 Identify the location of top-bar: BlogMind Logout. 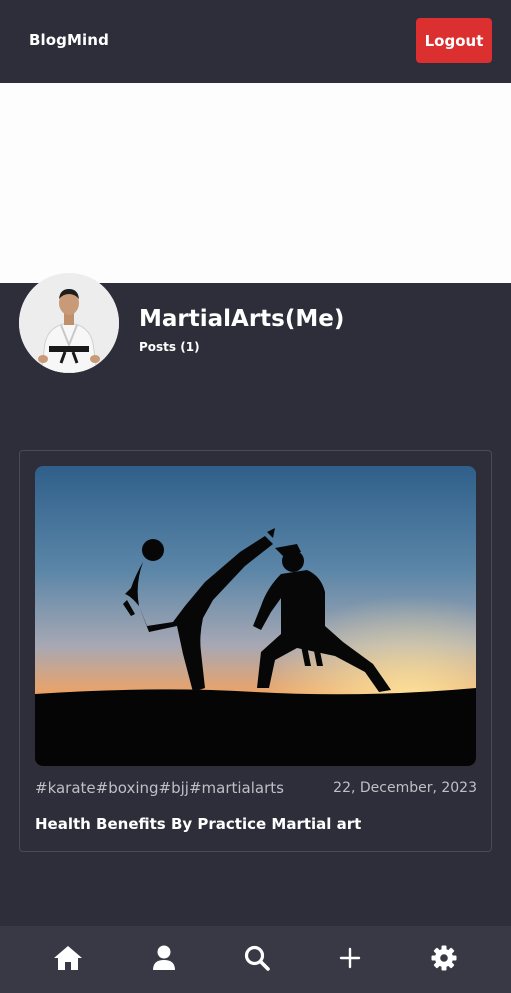
(255, 41).